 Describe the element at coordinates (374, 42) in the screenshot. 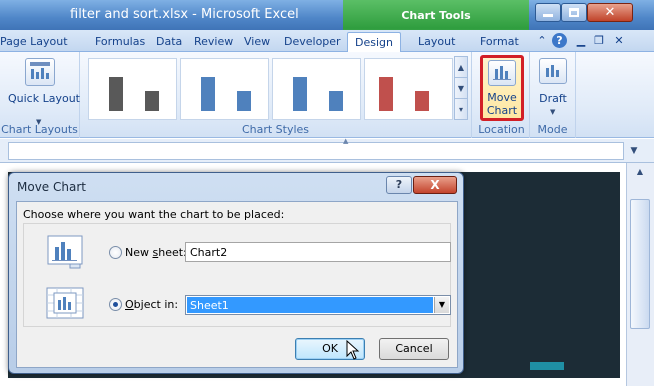

I see `tab-design: Design` at that location.